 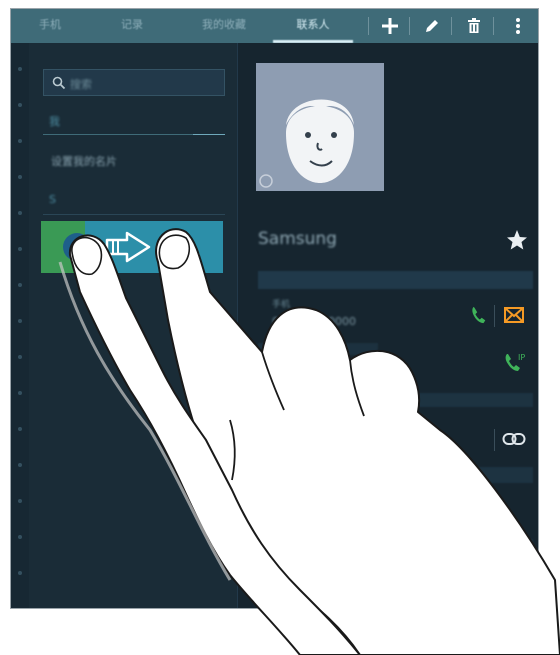 What do you see at coordinates (132, 26) in the screenshot?
I see `tab-logs: 记录` at bounding box center [132, 26].